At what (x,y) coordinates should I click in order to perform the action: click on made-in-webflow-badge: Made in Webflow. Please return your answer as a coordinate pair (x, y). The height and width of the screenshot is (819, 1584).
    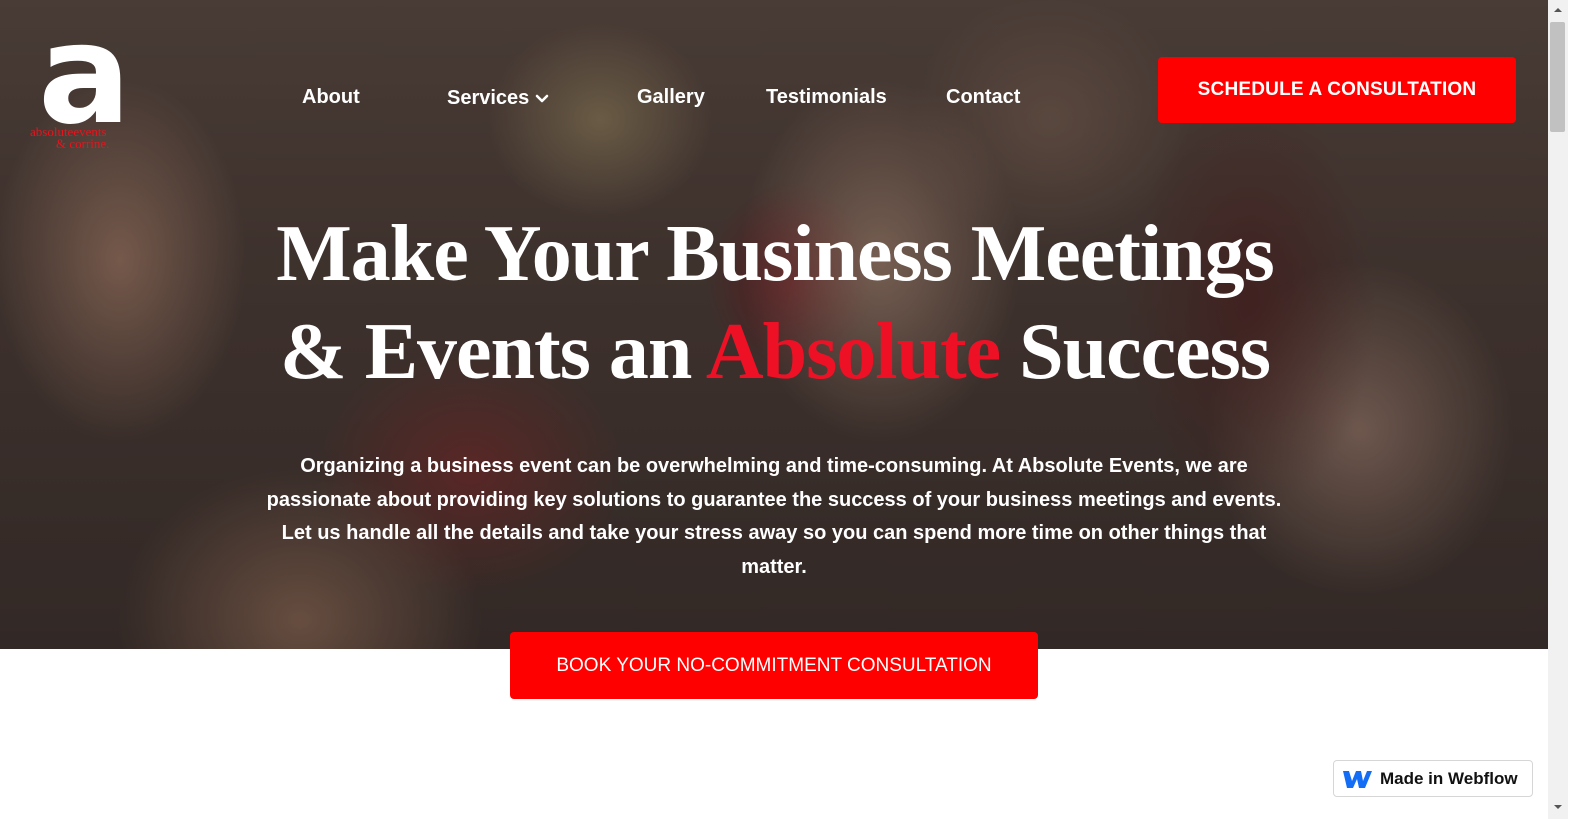
    Looking at the image, I should click on (1433, 778).